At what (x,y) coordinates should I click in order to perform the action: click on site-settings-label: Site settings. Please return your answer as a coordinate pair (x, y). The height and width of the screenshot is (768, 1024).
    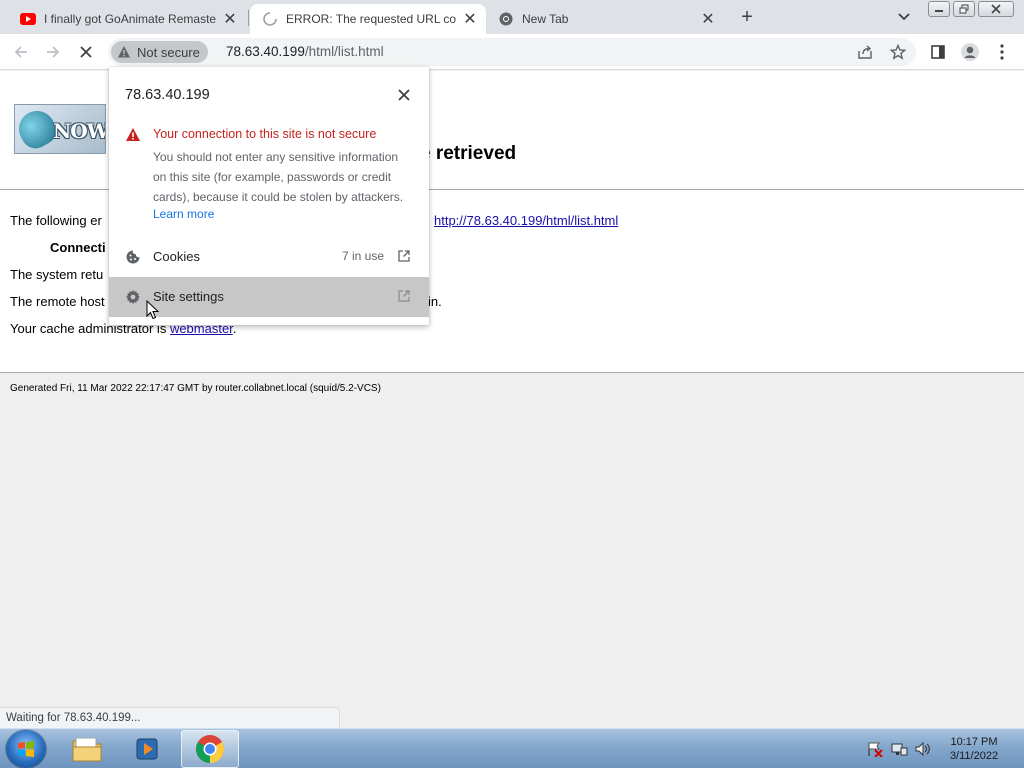
    Looking at the image, I should click on (188, 296).